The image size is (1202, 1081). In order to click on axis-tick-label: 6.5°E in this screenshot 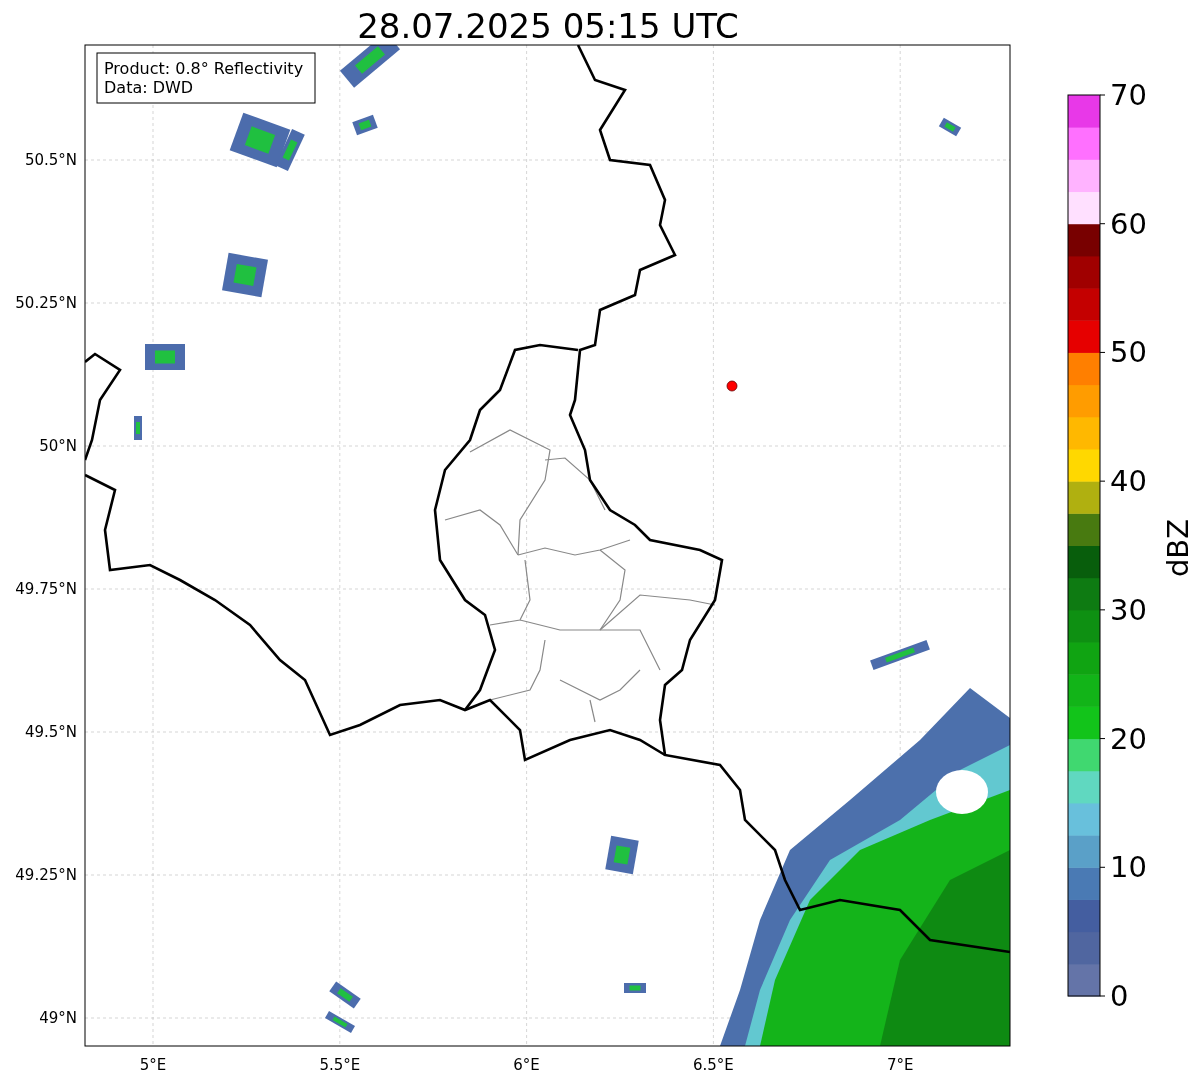, I will do `click(713, 1065)`.